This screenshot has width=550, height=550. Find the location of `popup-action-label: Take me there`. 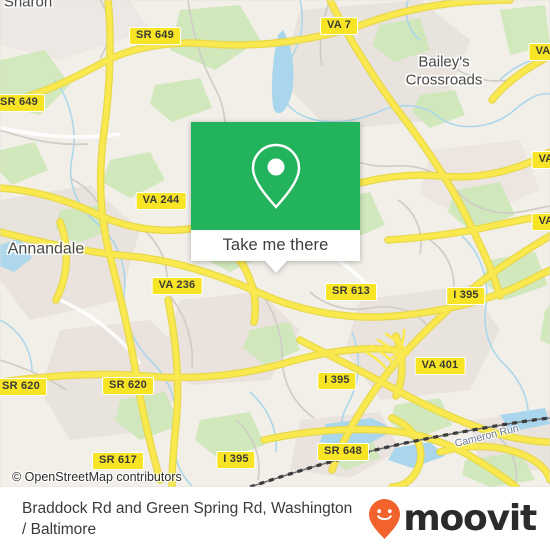

popup-action-label: Take me there is located at coordinates (275, 245).